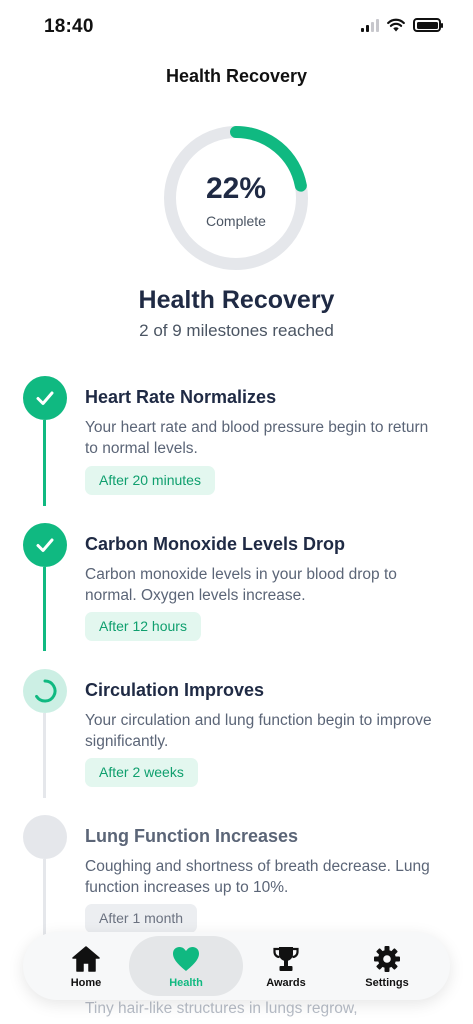  I want to click on tab-label: Settings, so click(387, 982).